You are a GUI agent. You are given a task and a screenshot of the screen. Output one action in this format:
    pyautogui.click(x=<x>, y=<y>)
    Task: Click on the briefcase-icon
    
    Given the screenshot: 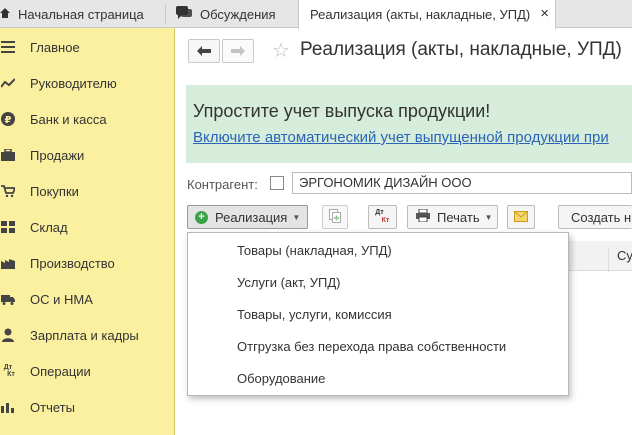 What is the action you would take?
    pyautogui.click(x=8, y=155)
    